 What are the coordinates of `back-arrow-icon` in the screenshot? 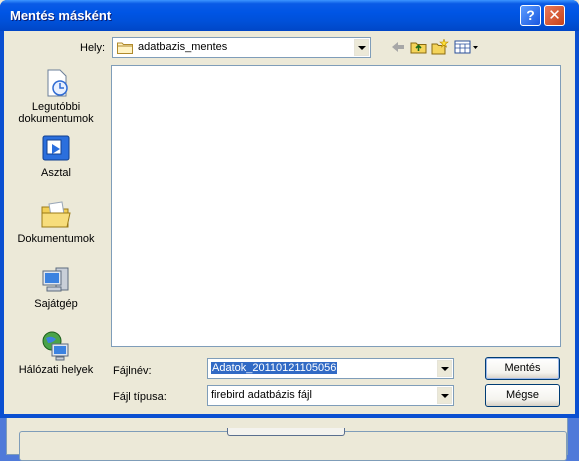 It's located at (398, 47).